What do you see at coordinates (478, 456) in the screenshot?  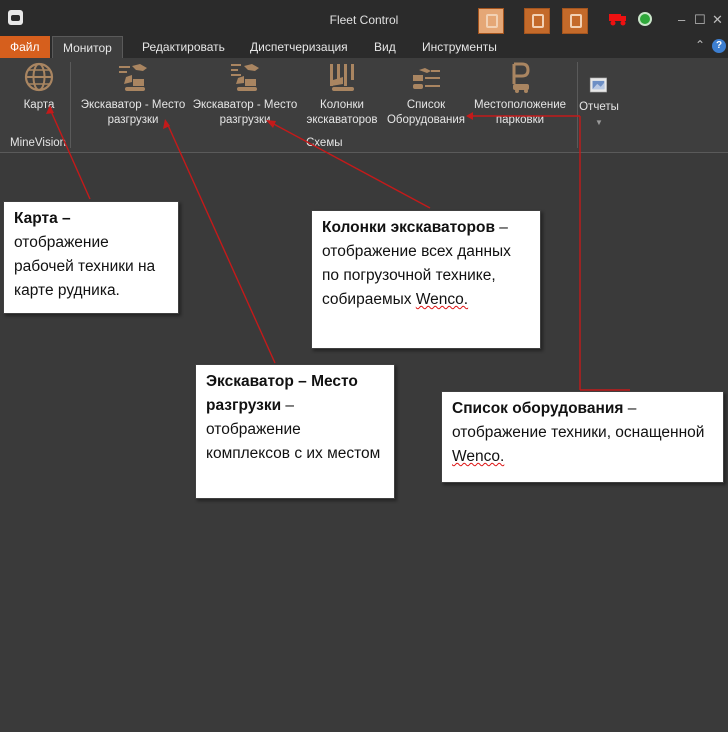 I see `callout-equipment-brand: Wenco.` at bounding box center [478, 456].